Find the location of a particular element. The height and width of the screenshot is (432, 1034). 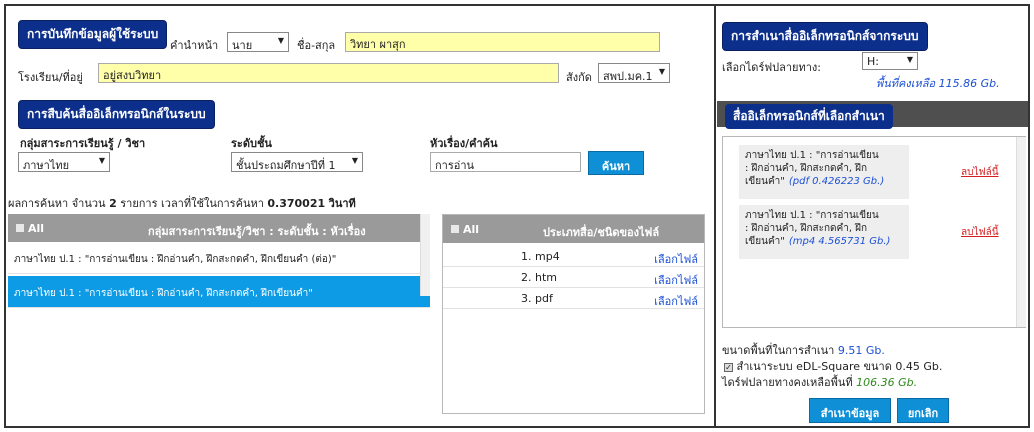

select-all-checkbox is located at coordinates (20, 228).